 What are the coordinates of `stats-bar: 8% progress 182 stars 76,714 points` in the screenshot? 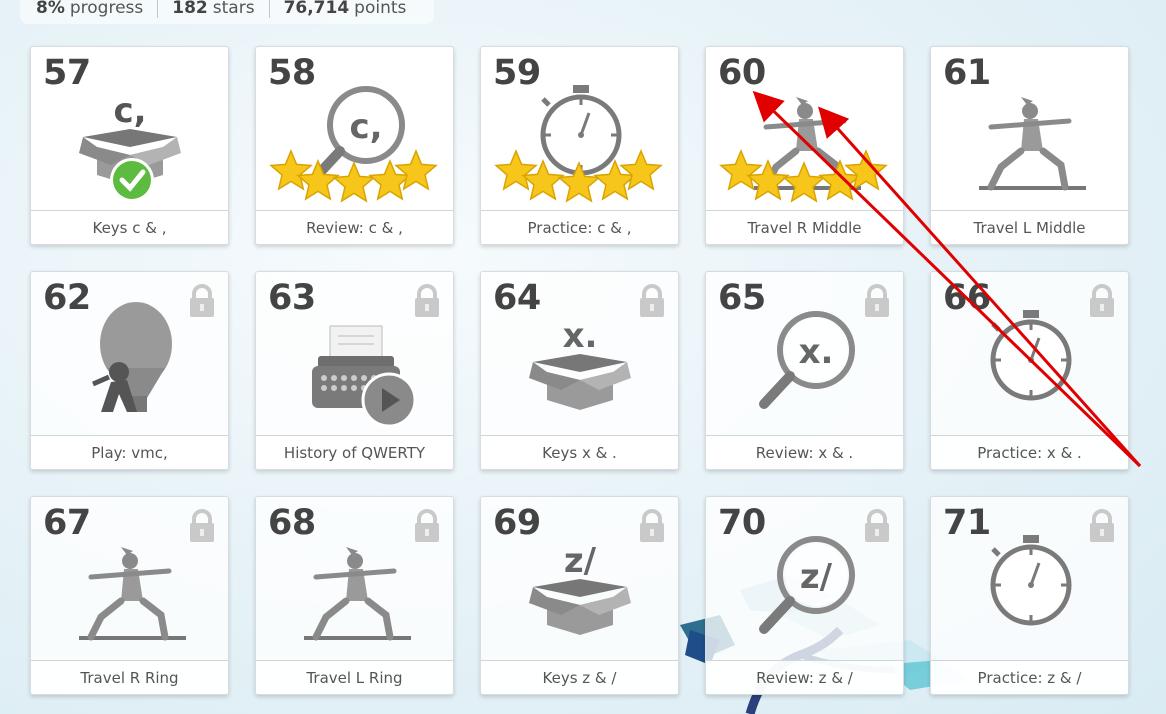 It's located at (227, 12).